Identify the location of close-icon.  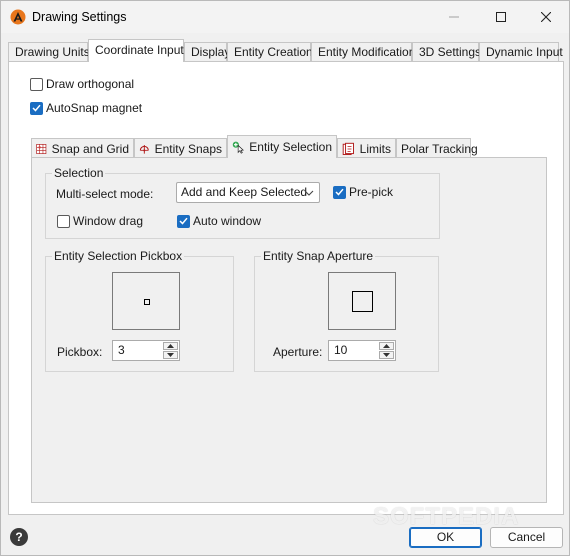
(546, 17).